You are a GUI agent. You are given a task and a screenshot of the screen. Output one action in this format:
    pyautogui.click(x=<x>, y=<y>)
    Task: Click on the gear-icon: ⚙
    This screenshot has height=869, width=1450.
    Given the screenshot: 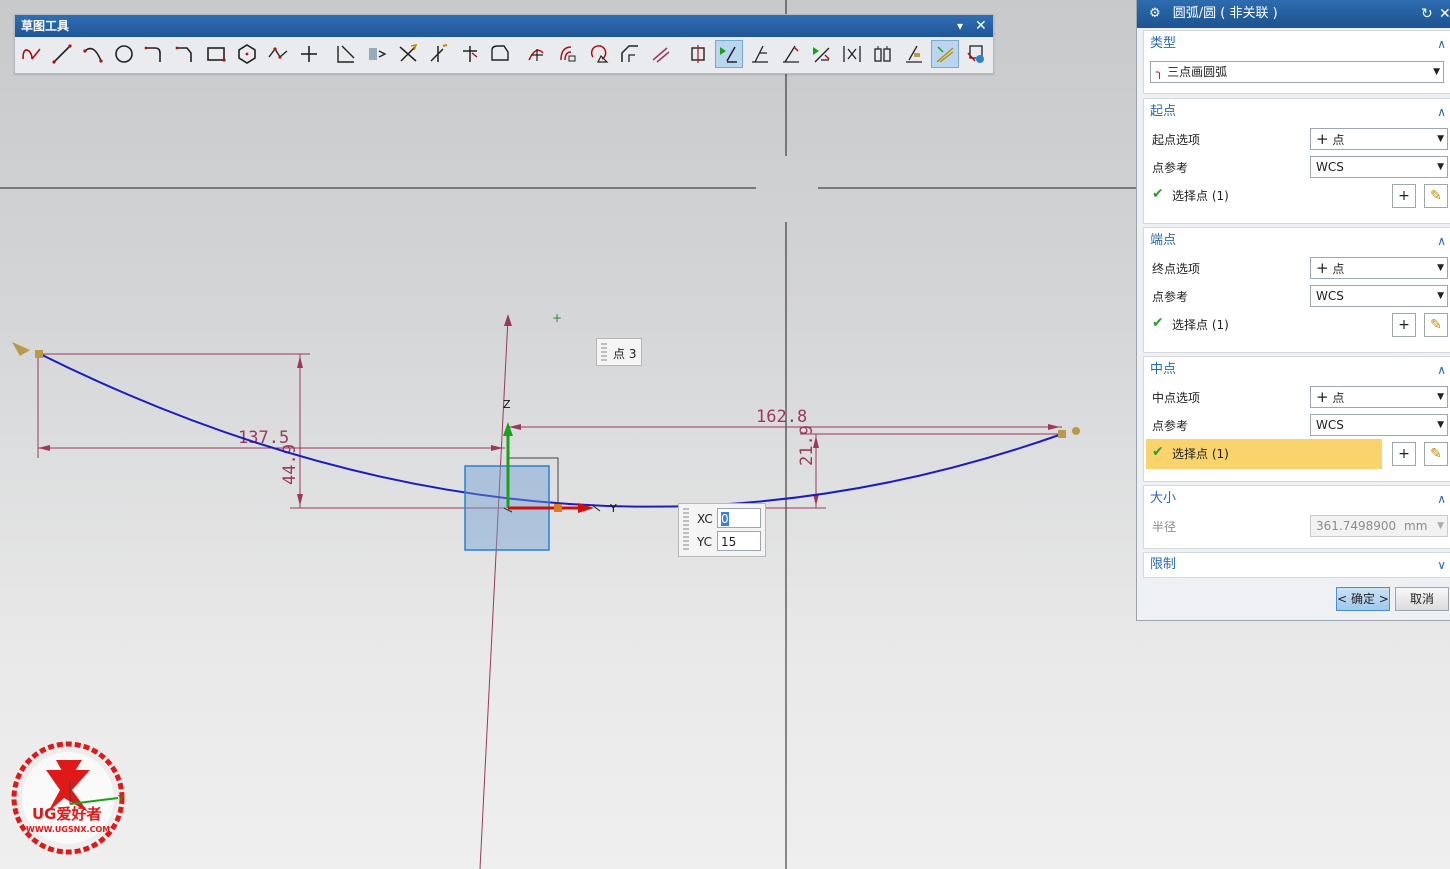 What is the action you would take?
    pyautogui.click(x=1155, y=14)
    